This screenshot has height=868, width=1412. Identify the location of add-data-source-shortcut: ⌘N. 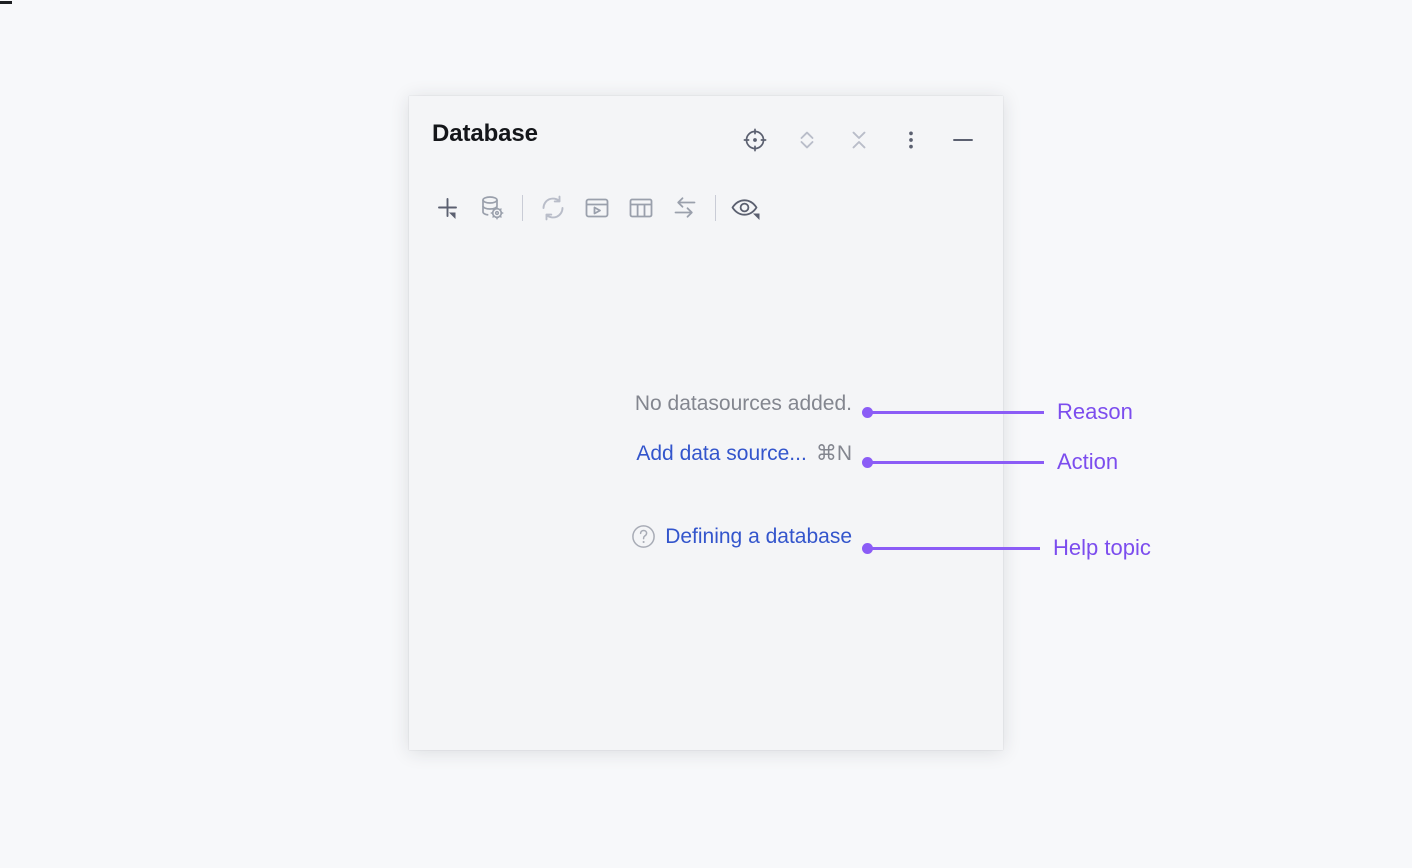
(833, 453).